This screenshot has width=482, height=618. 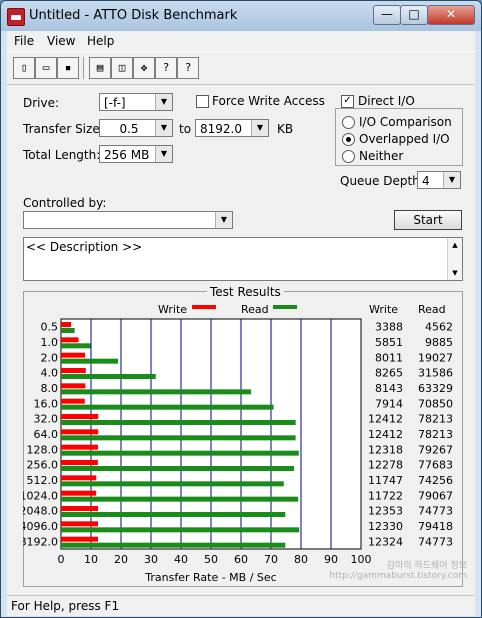 I want to click on close-button: ✕, so click(x=451, y=15).